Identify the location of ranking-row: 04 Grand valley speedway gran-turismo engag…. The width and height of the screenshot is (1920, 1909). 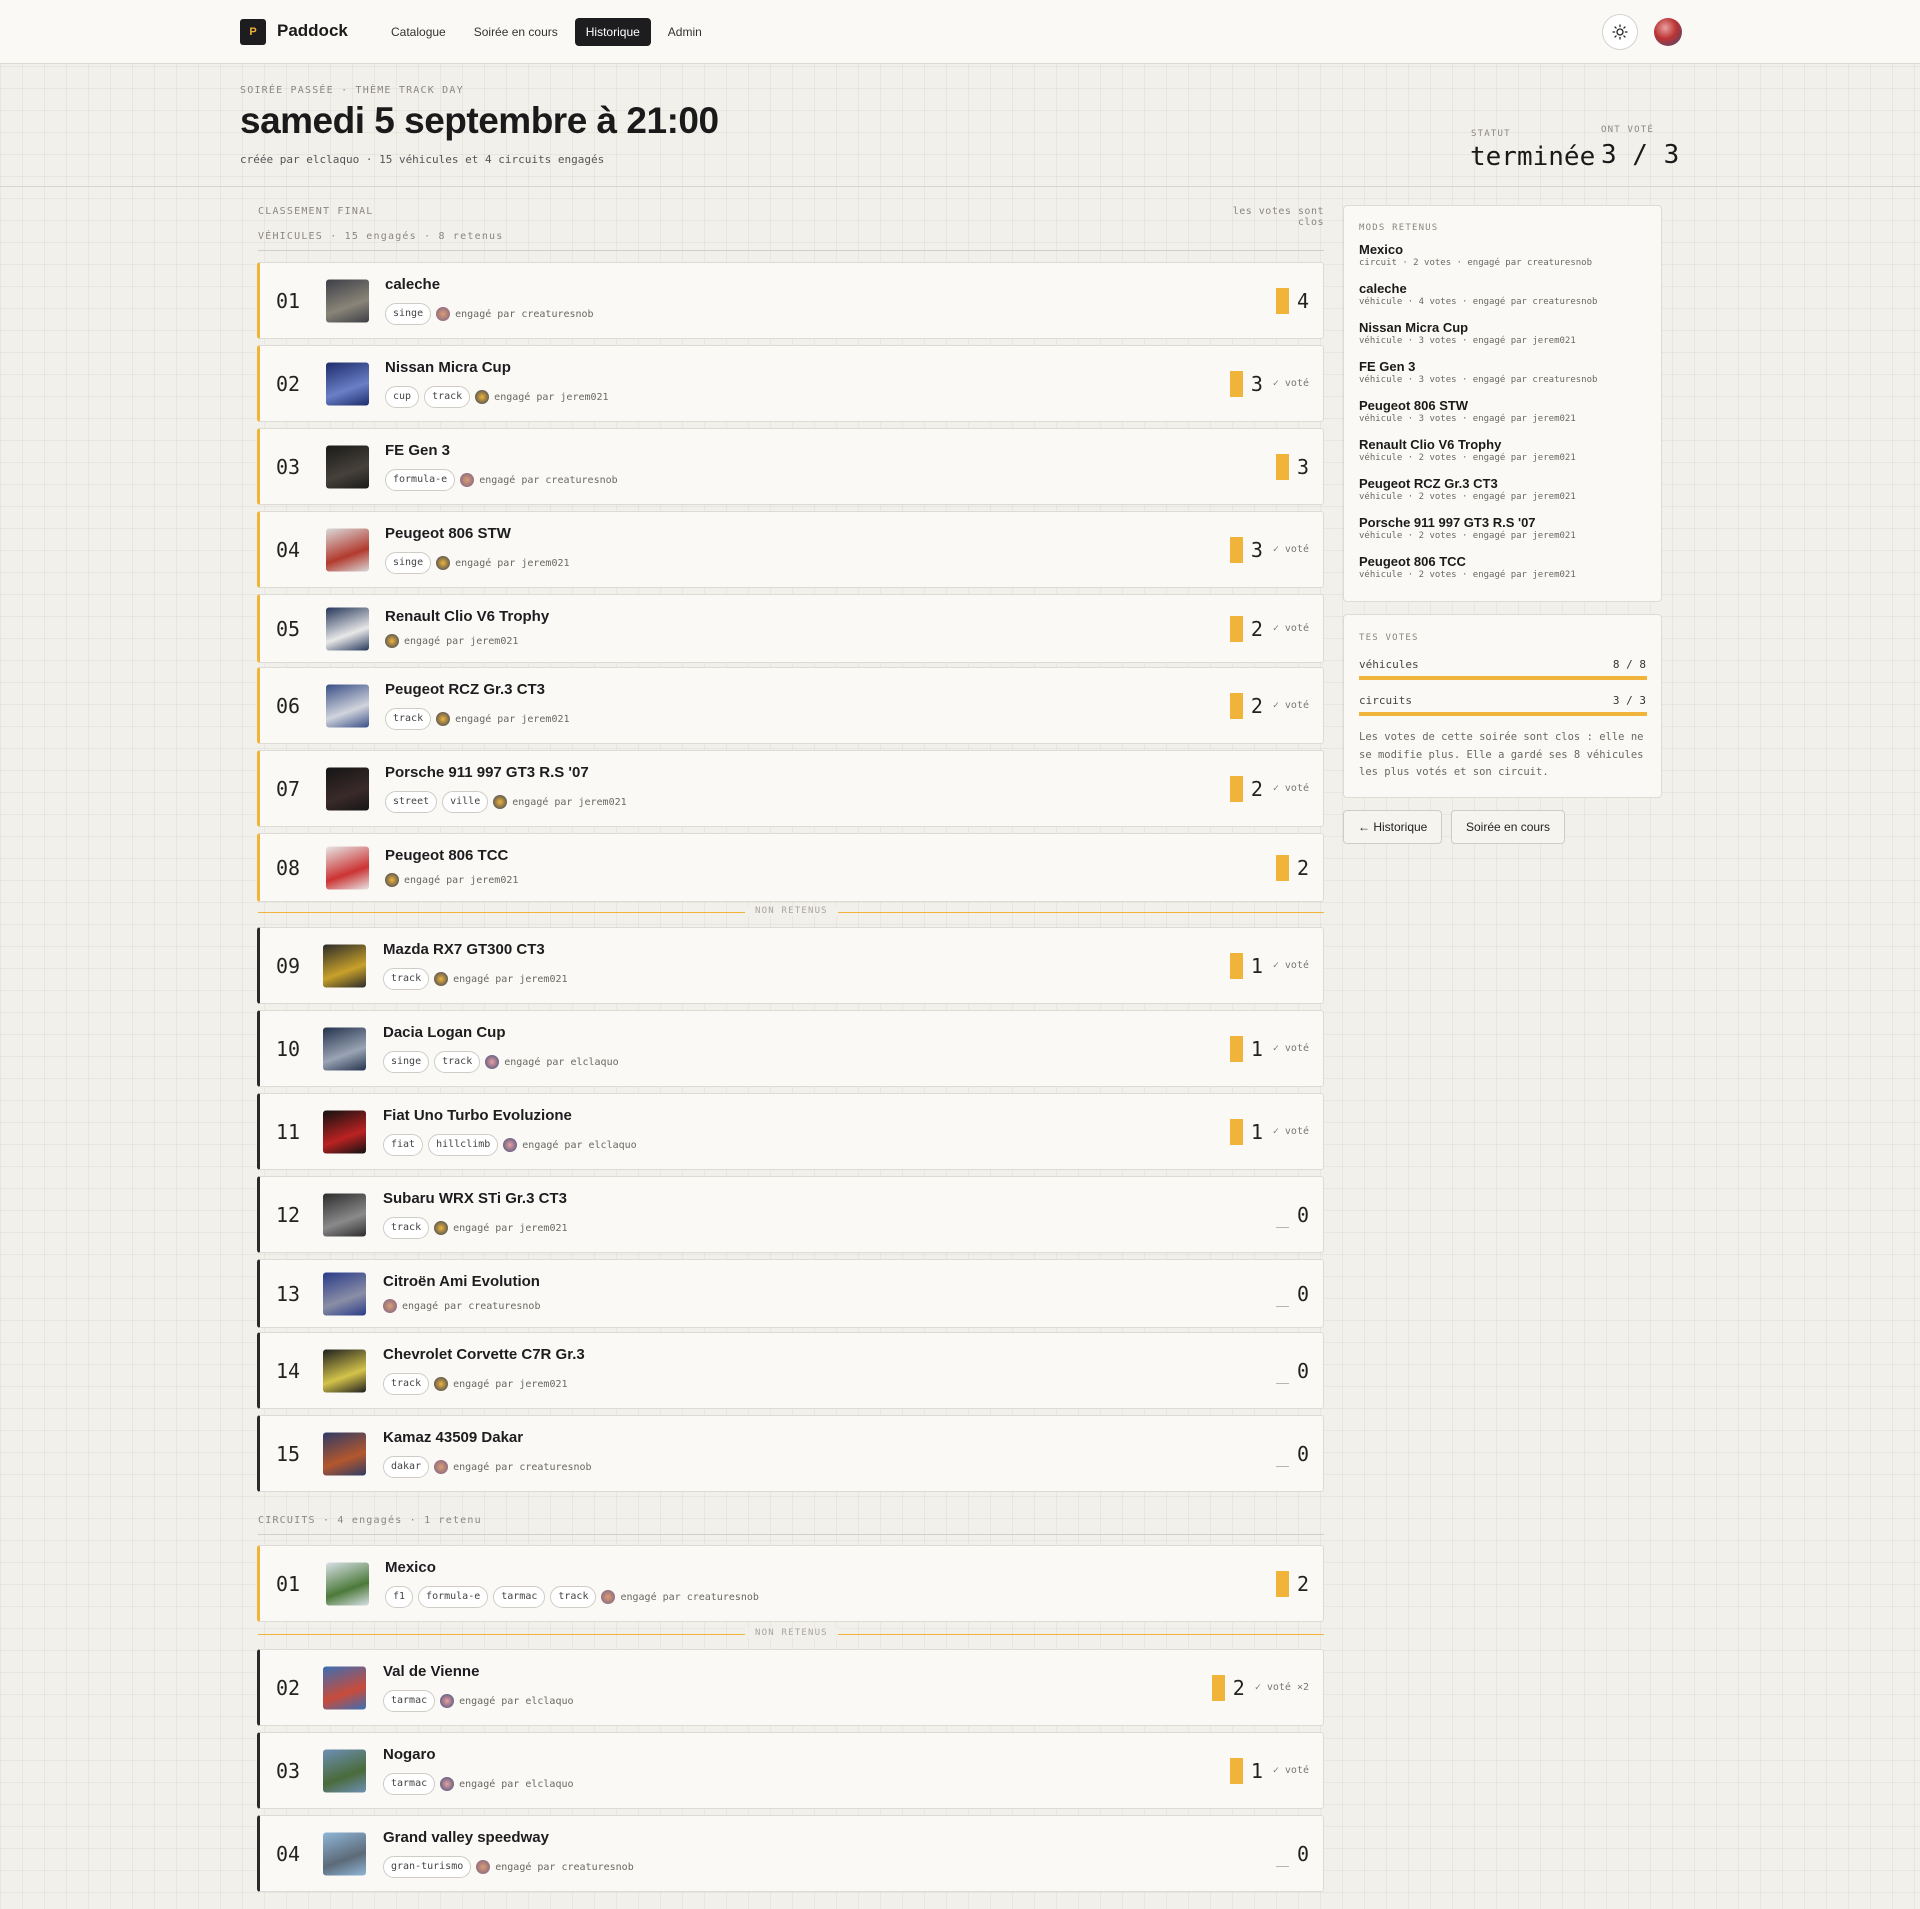
(790, 1853).